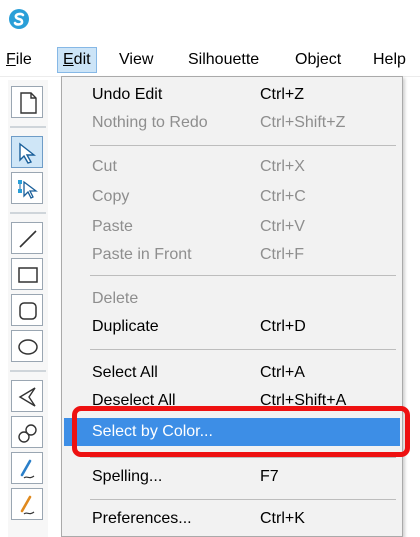 Image resolution: width=420 pixels, height=537 pixels. Describe the element at coordinates (232, 255) in the screenshot. I see `menu-item-paste-in-front: Paste in Front Ctrl+F` at that location.